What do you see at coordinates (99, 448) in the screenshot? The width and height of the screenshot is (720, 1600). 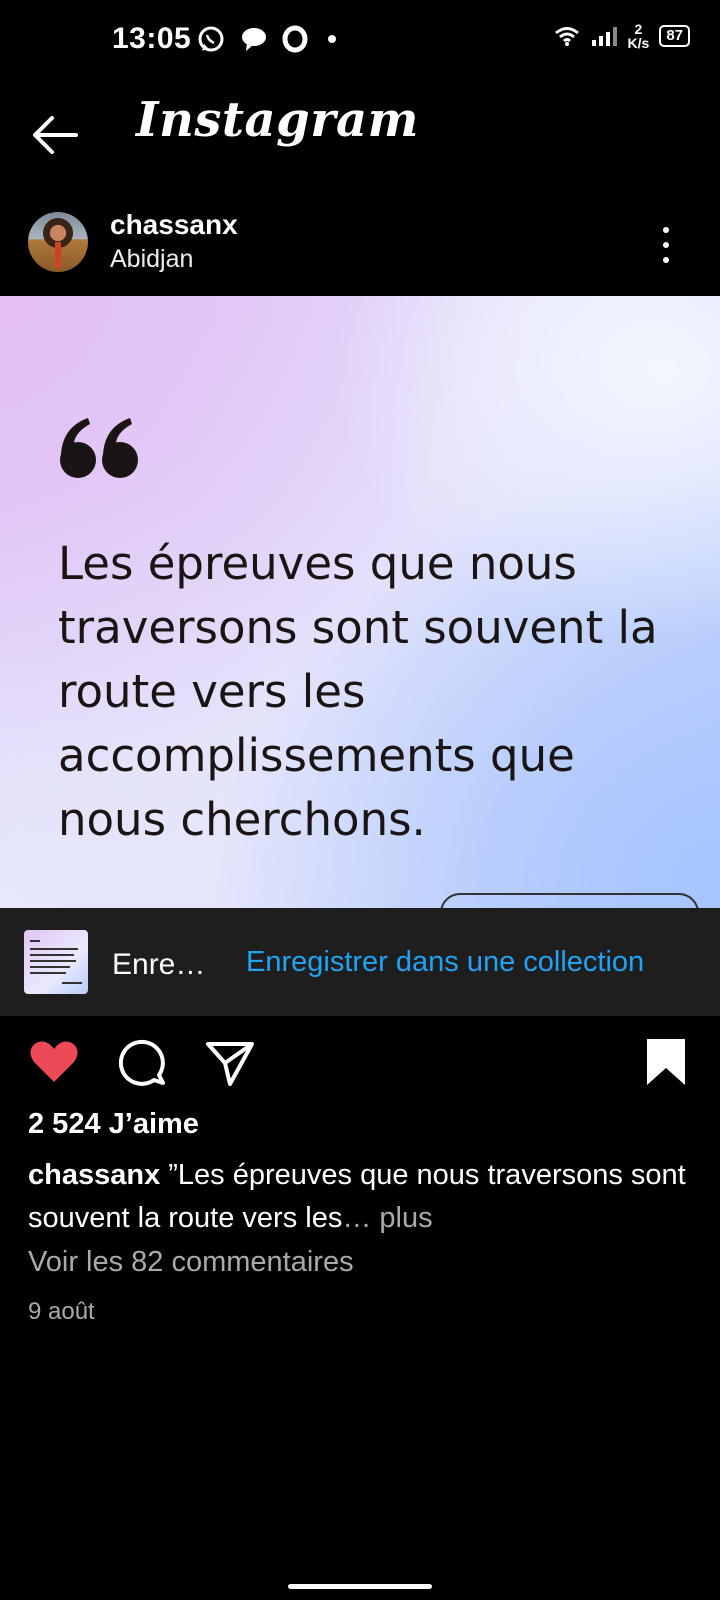 I see `quote-icon` at bounding box center [99, 448].